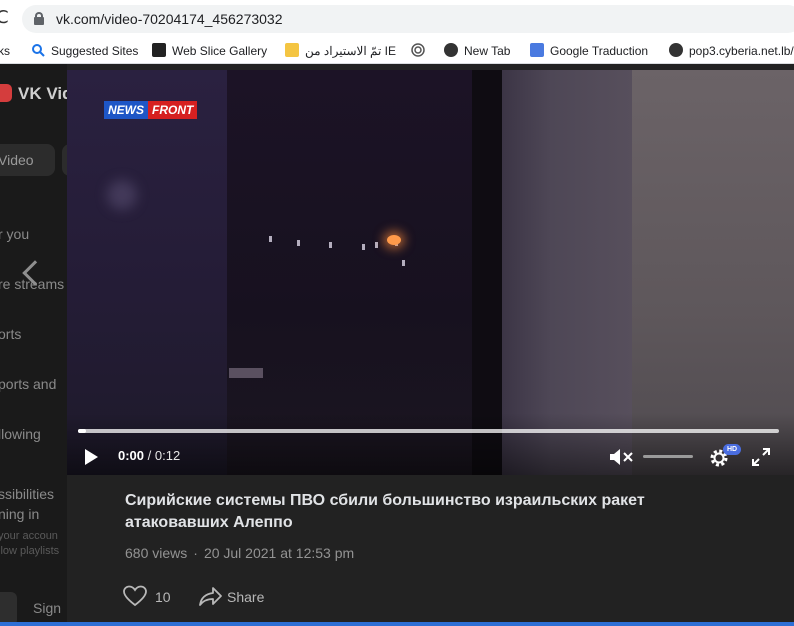 This screenshot has width=794, height=626. I want to click on bookmark-item: ks, so click(5, 51).